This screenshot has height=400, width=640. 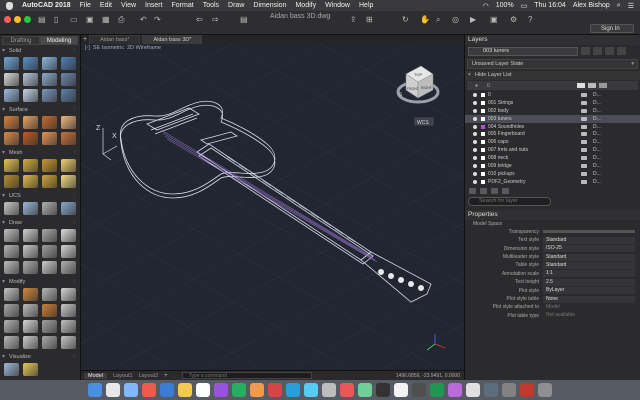 What do you see at coordinates (509, 201) in the screenshot?
I see `layer-search-input` at bounding box center [509, 201].